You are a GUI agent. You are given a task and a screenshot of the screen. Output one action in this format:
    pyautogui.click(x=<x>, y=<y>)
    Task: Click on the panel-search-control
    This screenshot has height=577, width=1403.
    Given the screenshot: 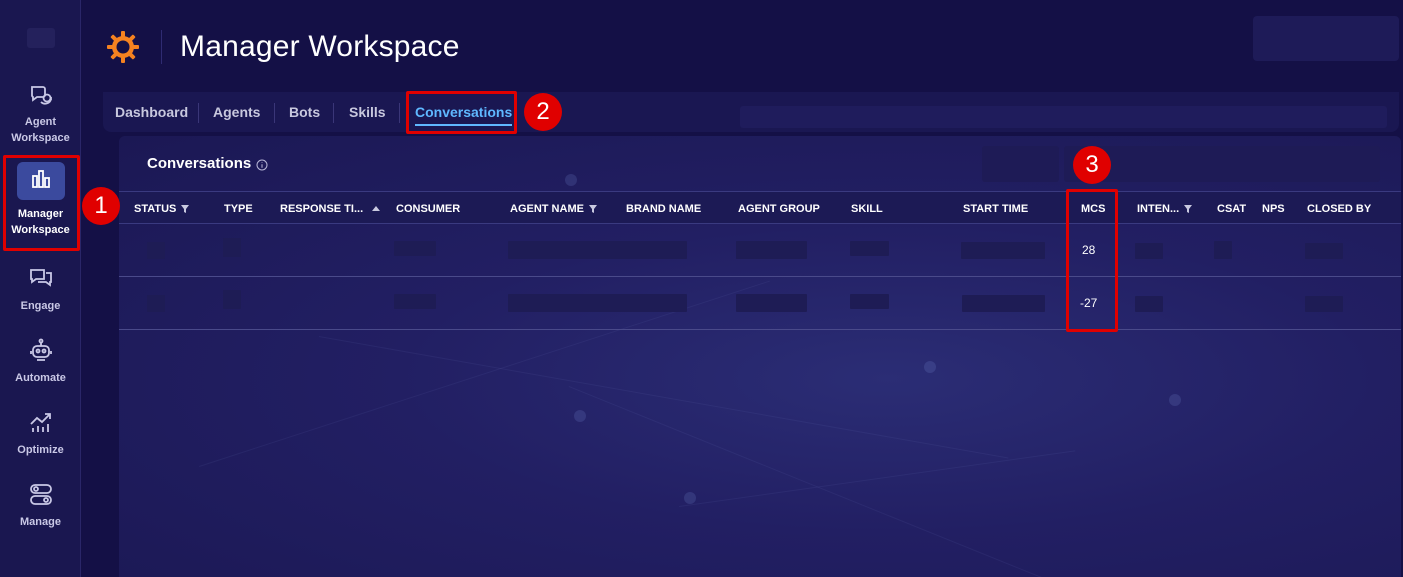 What is the action you would take?
    pyautogui.click(x=1222, y=164)
    